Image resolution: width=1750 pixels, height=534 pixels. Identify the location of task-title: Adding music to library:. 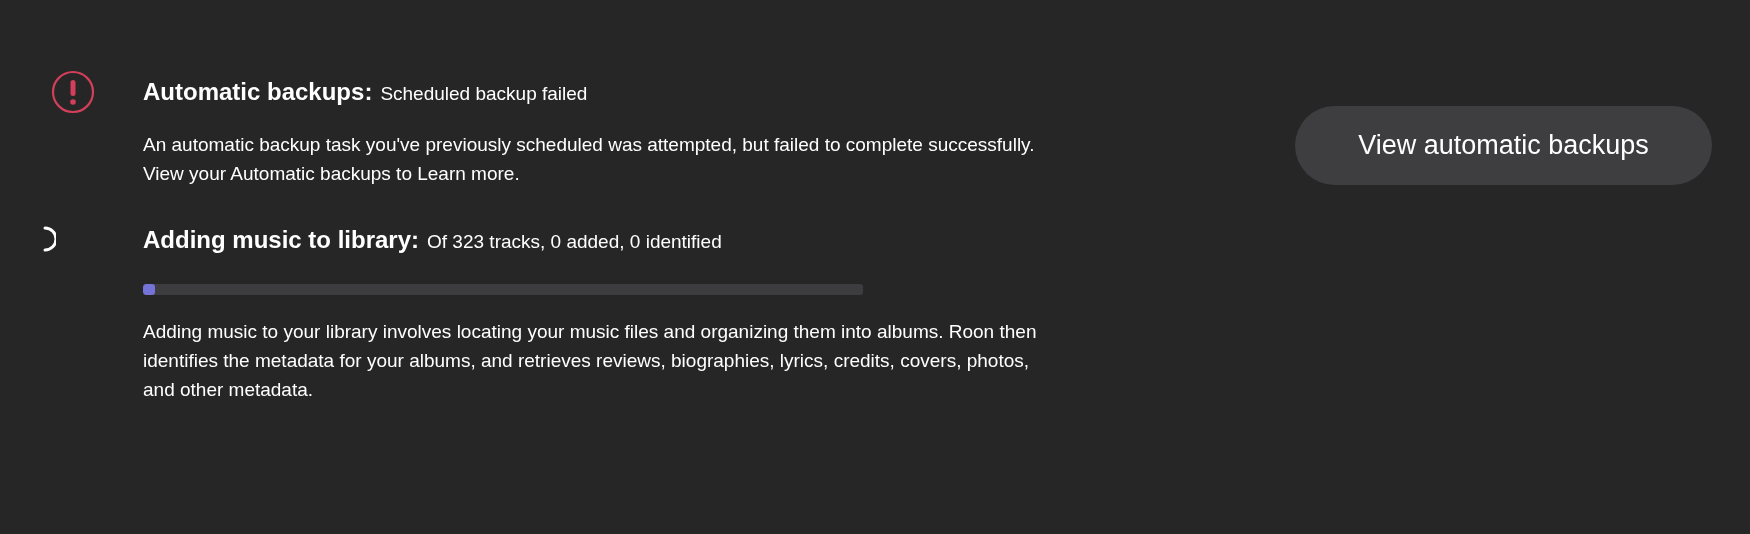
(281, 240).